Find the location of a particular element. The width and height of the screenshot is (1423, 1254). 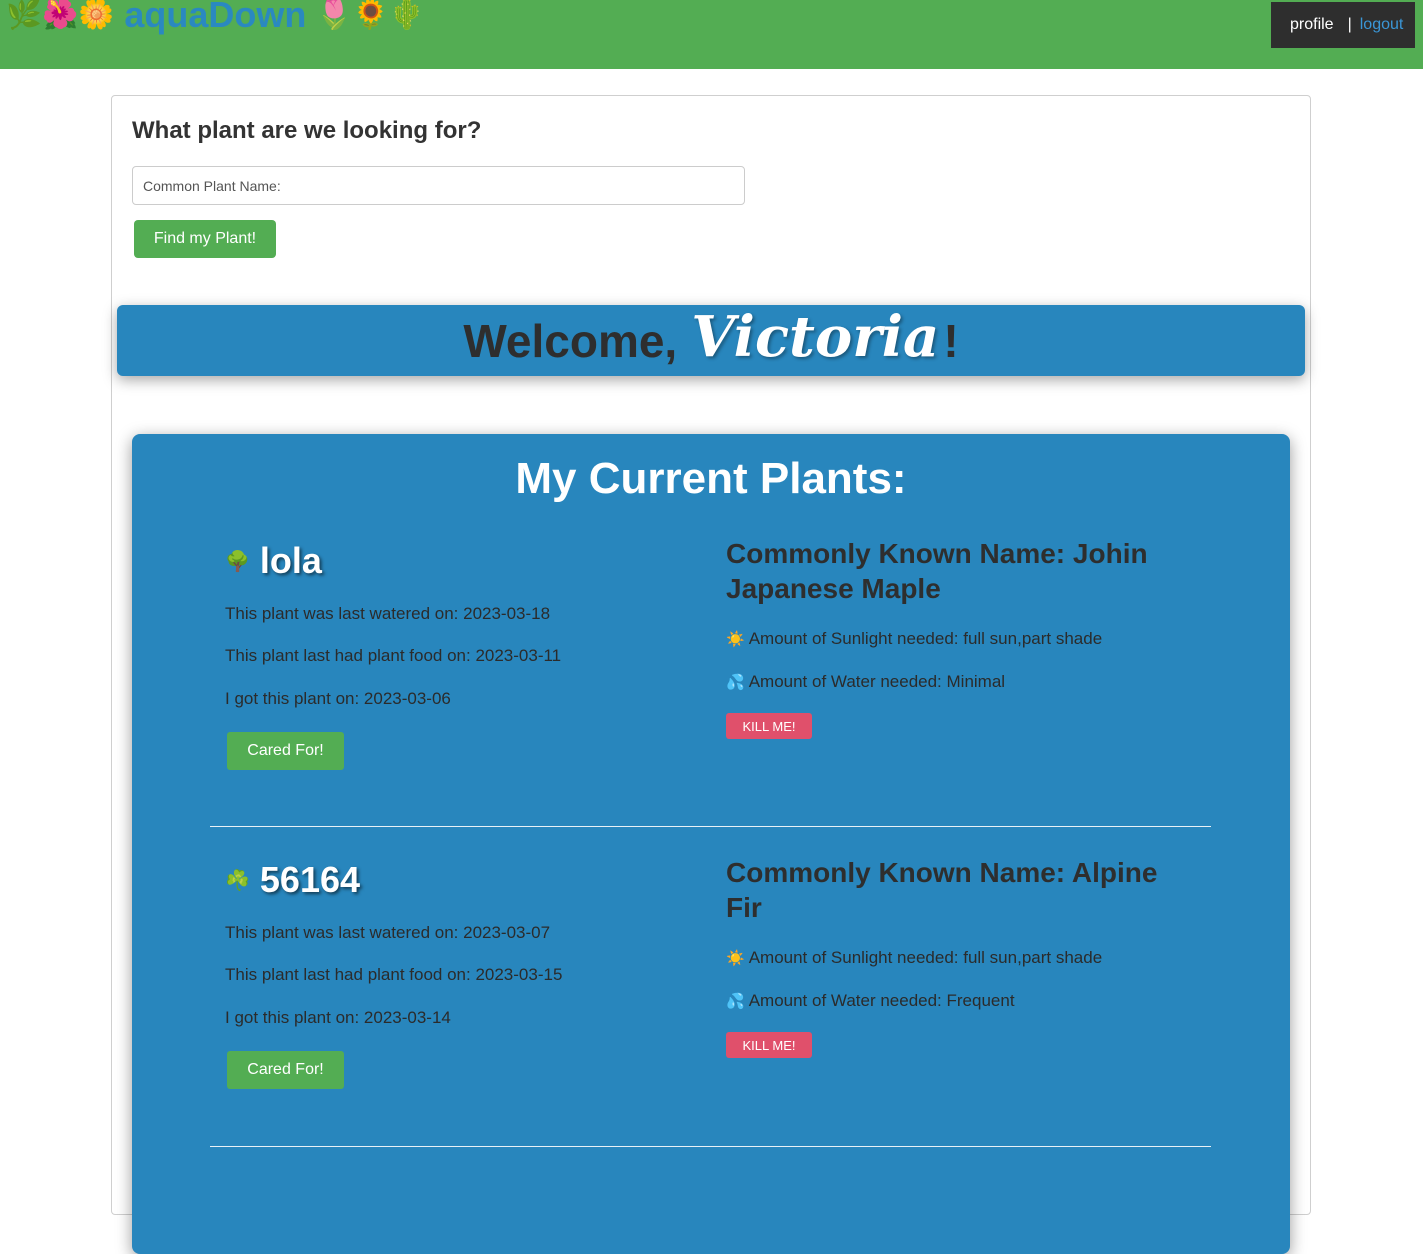

welcome-prefix: Welcome, is located at coordinates (570, 340).